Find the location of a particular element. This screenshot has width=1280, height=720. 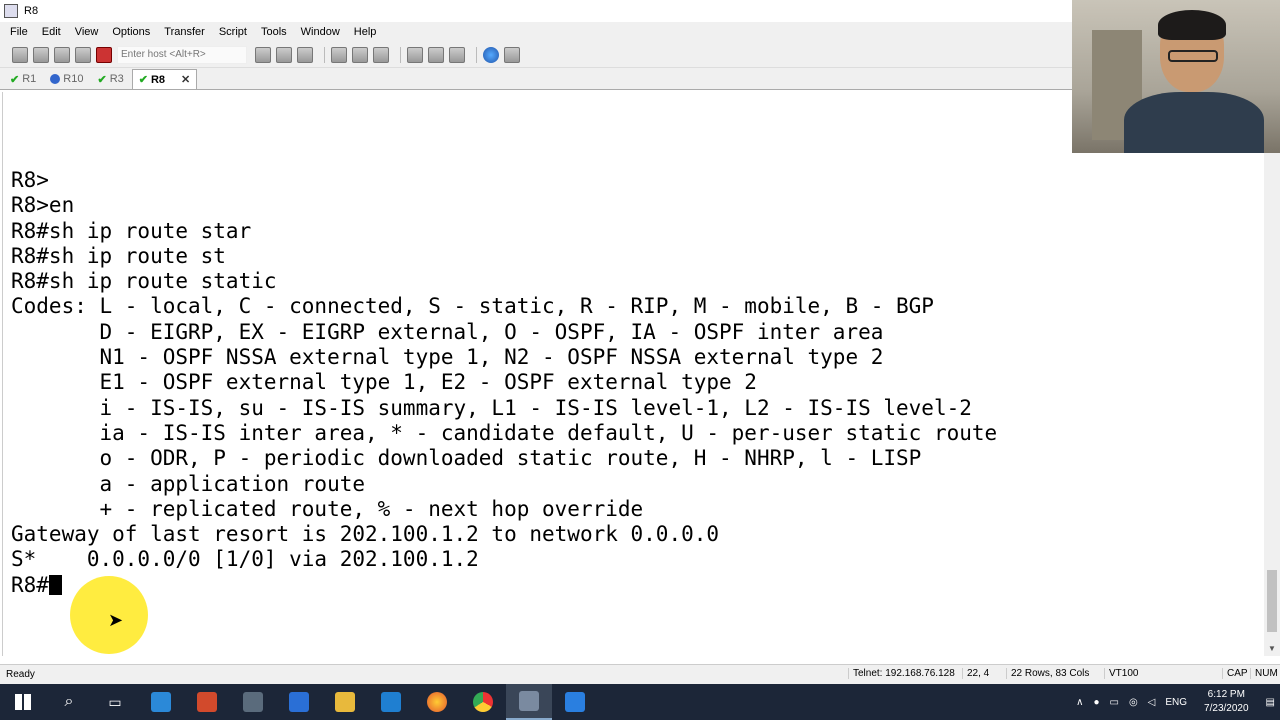

folder-icon is located at coordinates (345, 702).